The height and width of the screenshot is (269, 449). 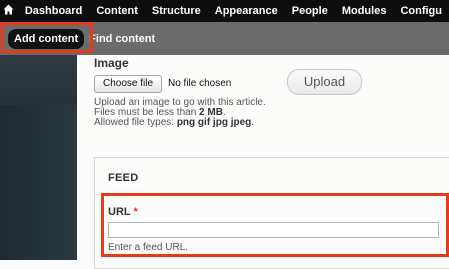 I want to click on url-field-label: URL *, so click(x=123, y=212).